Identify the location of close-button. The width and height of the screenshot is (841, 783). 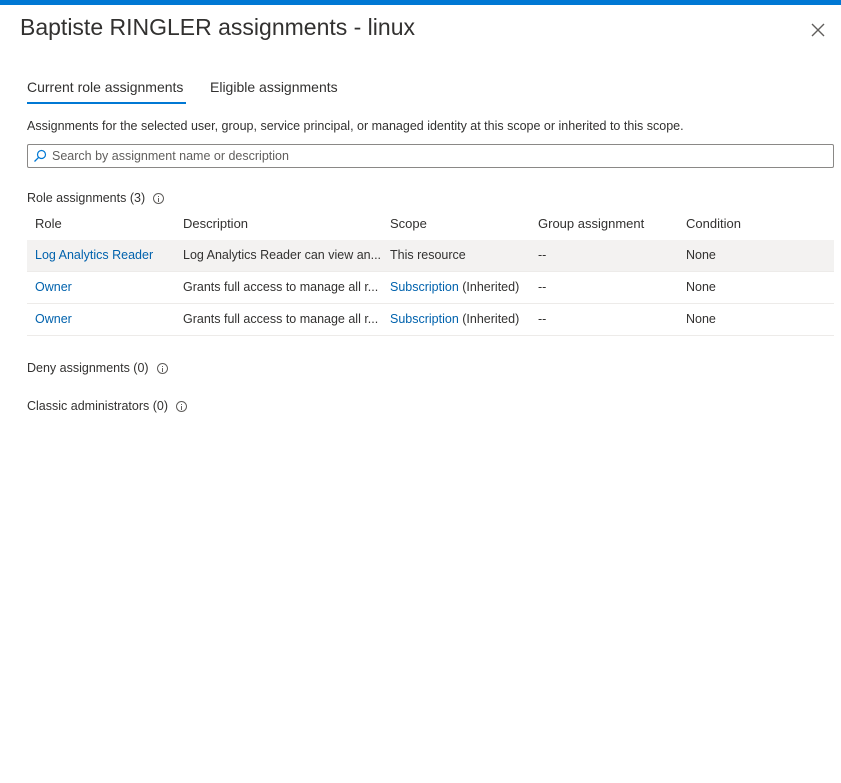
(818, 30).